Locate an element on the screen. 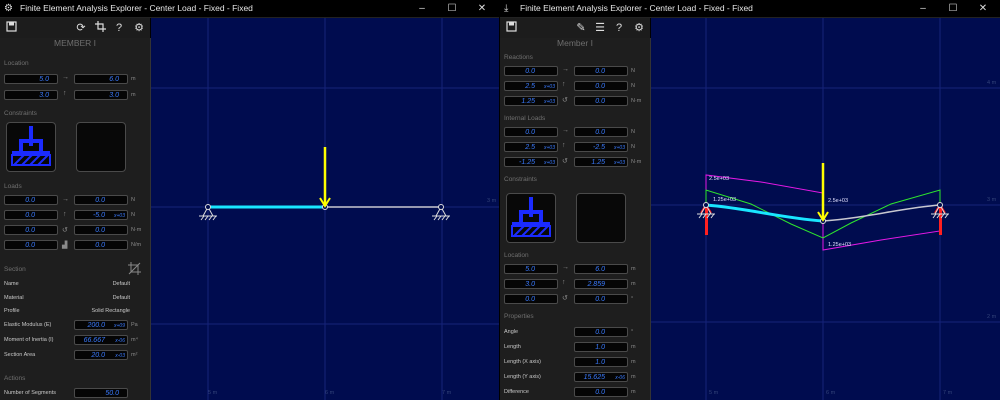 The height and width of the screenshot is (400, 1000). result-start-field: -1.25 x+03 is located at coordinates (531, 162).